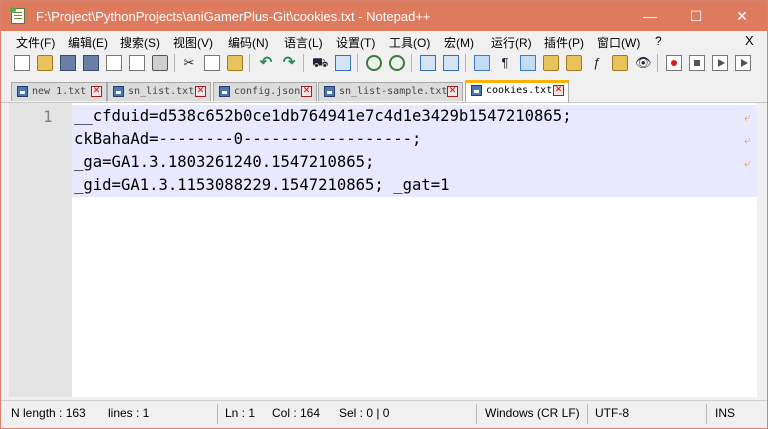  Describe the element at coordinates (528, 63) in the screenshot. I see `indent-guide-icon` at that location.